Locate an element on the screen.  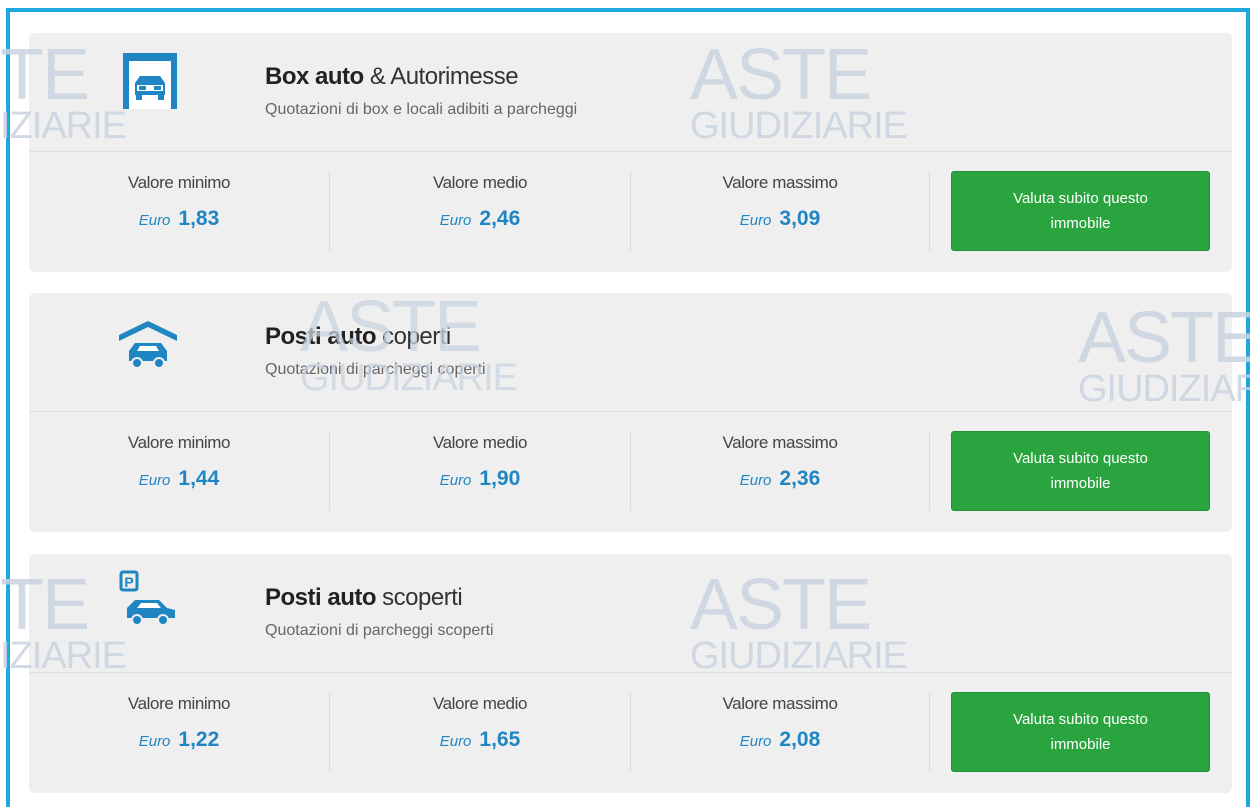
card-title: Posti auto scoperti is located at coordinates (364, 598).